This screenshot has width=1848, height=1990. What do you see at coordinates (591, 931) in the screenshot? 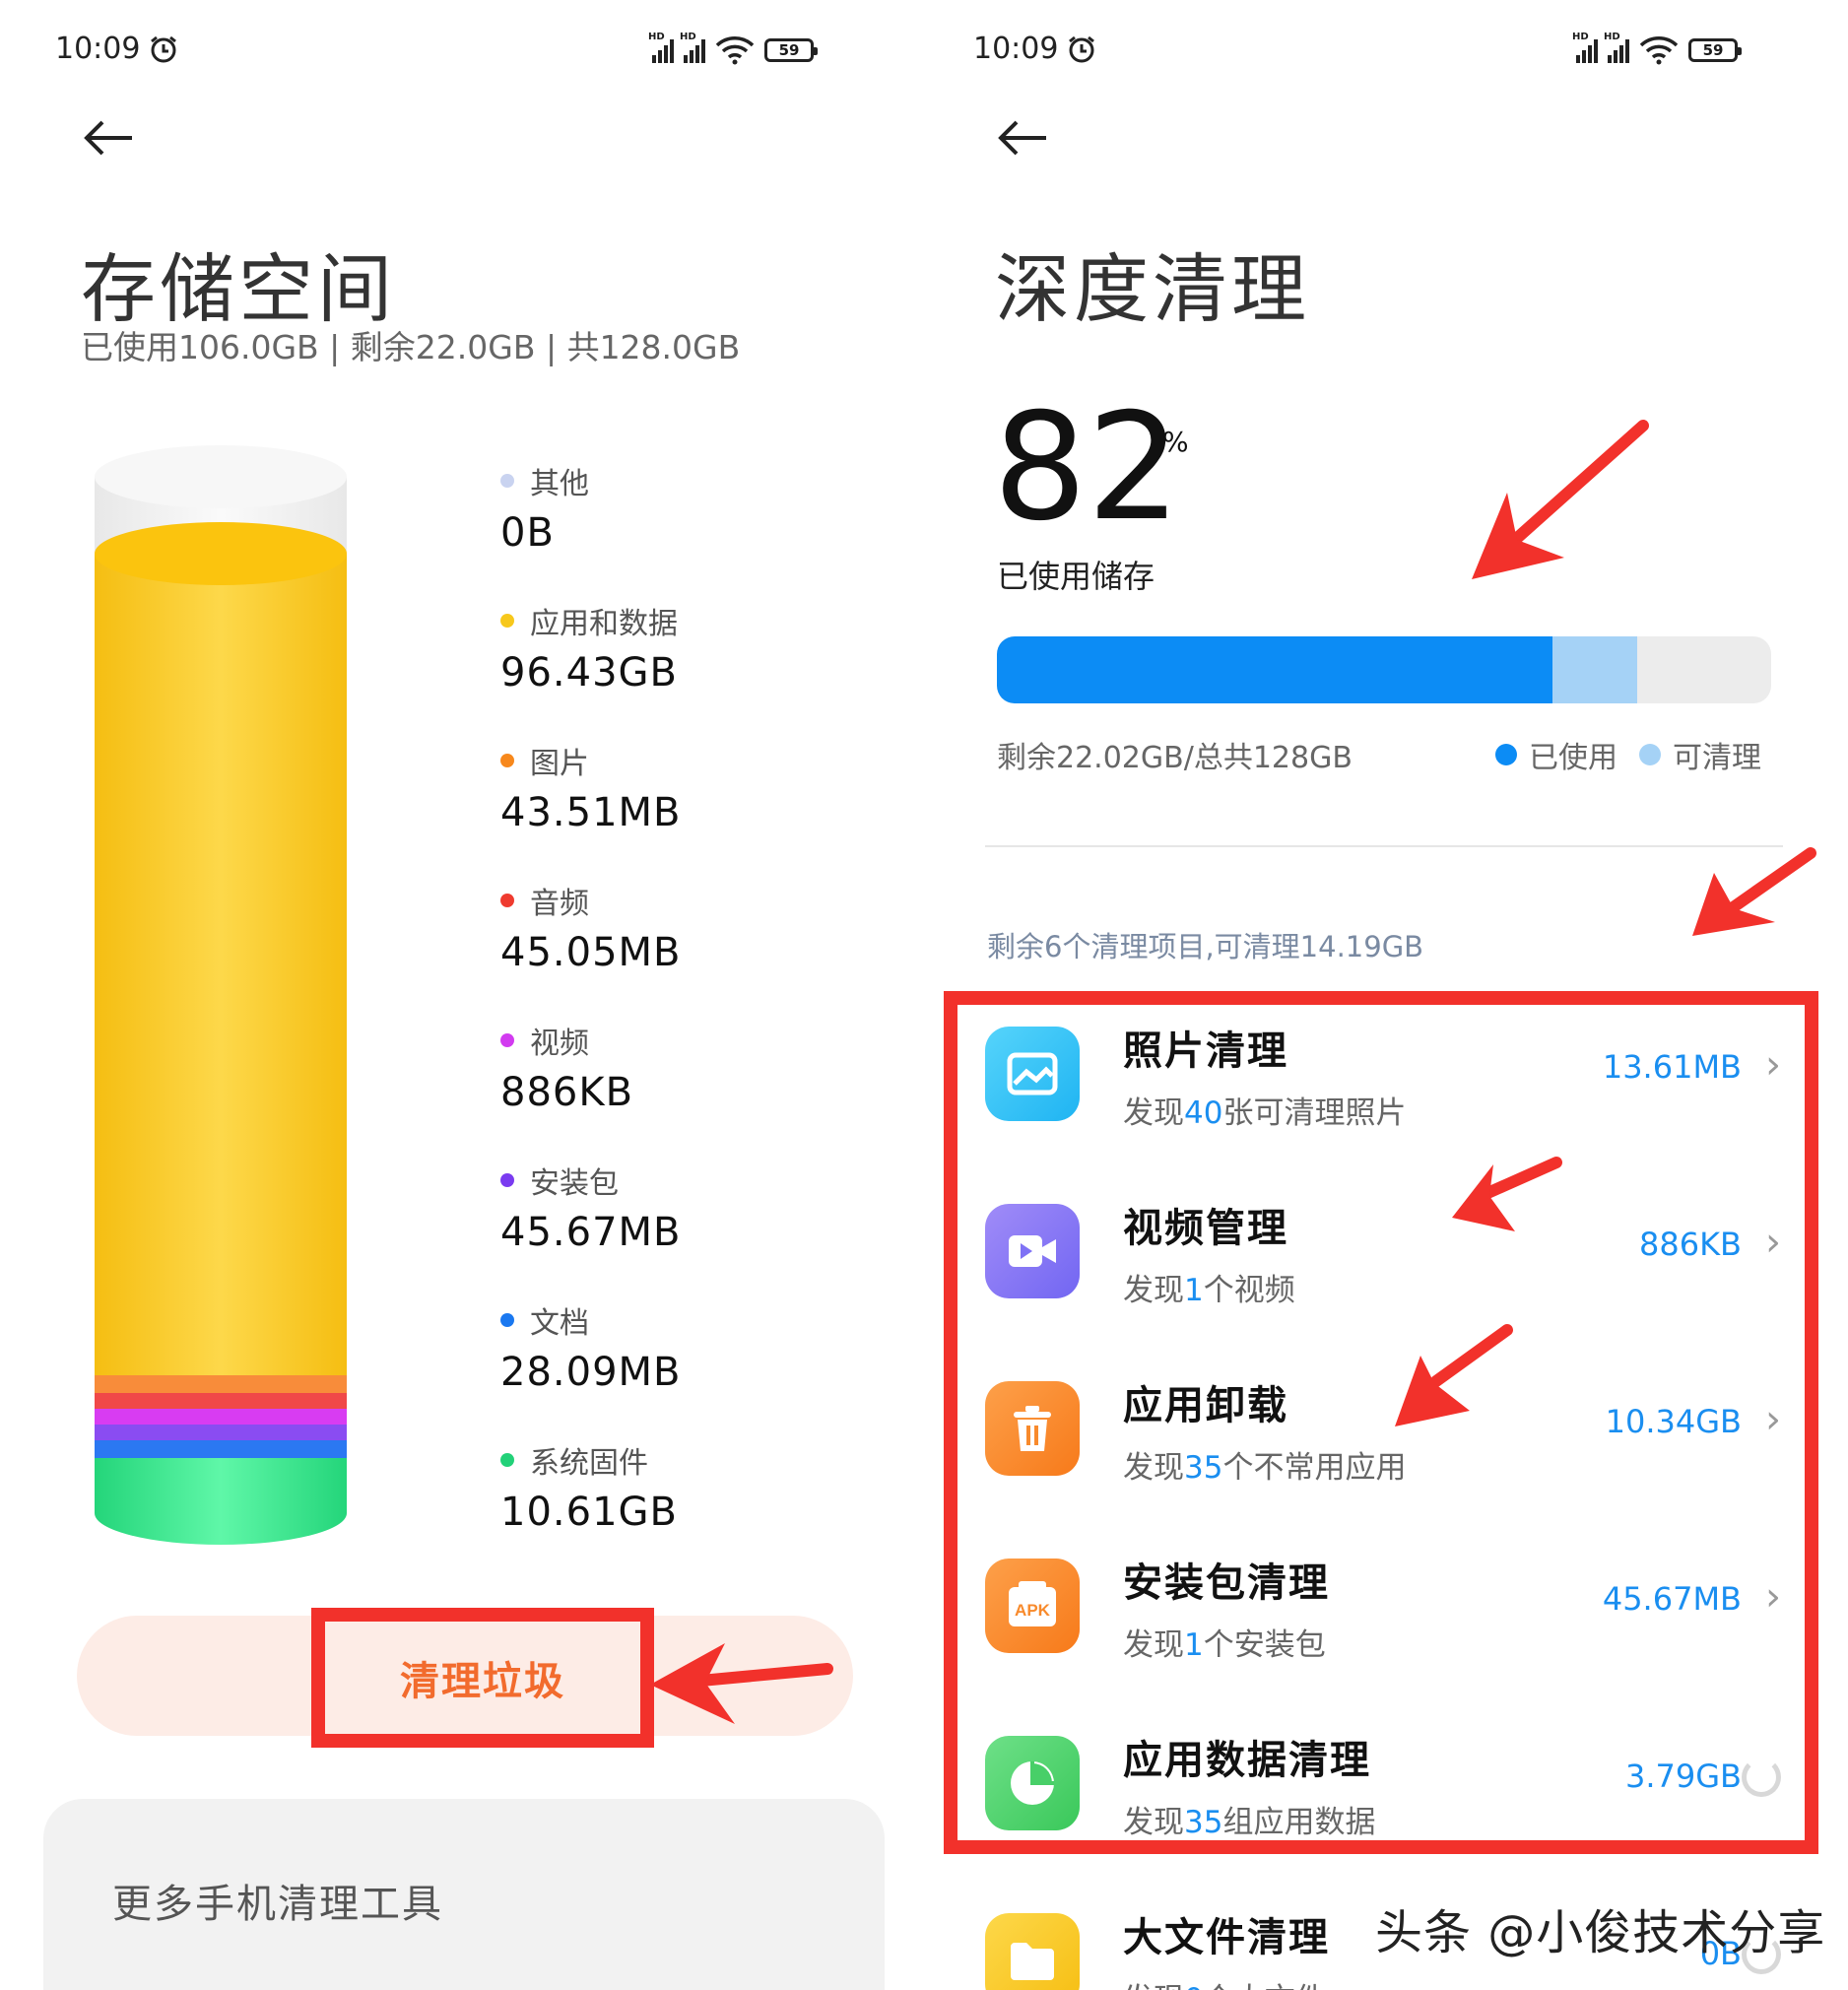
I see `legend-audio: 音频 45.05MB` at bounding box center [591, 931].